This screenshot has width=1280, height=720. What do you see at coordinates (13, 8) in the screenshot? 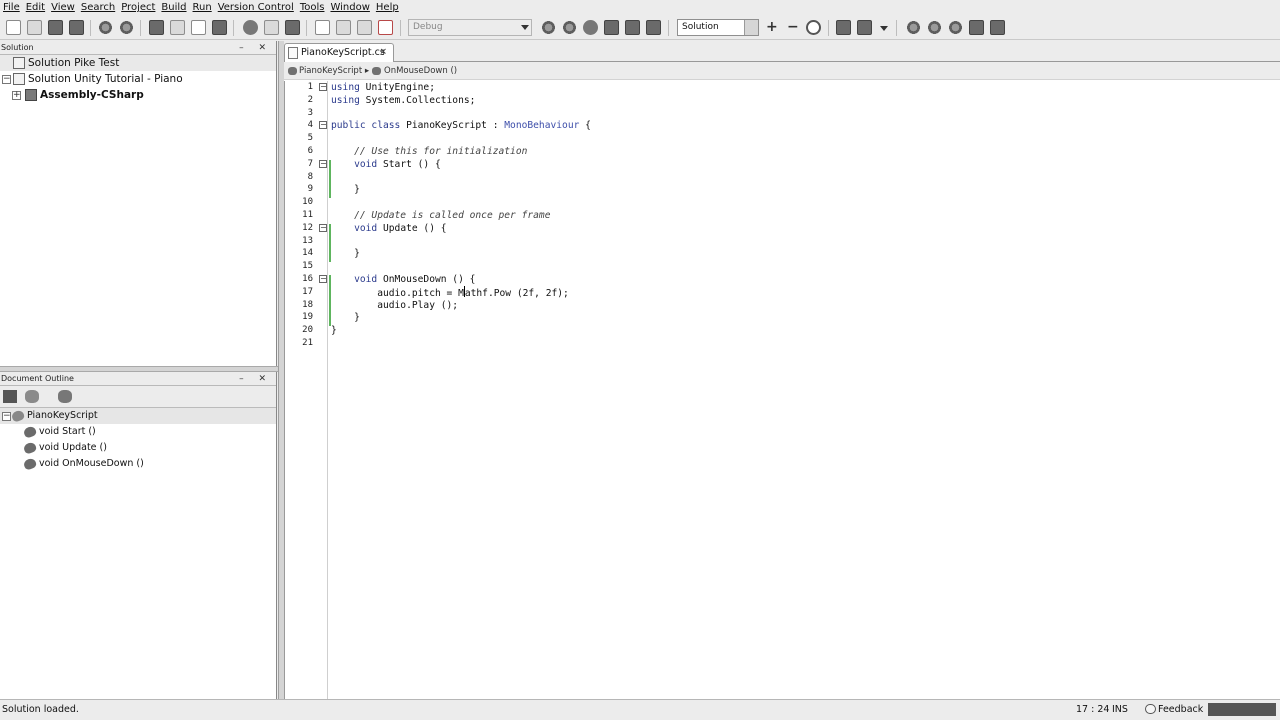
I see `menu-file: File` at bounding box center [13, 8].